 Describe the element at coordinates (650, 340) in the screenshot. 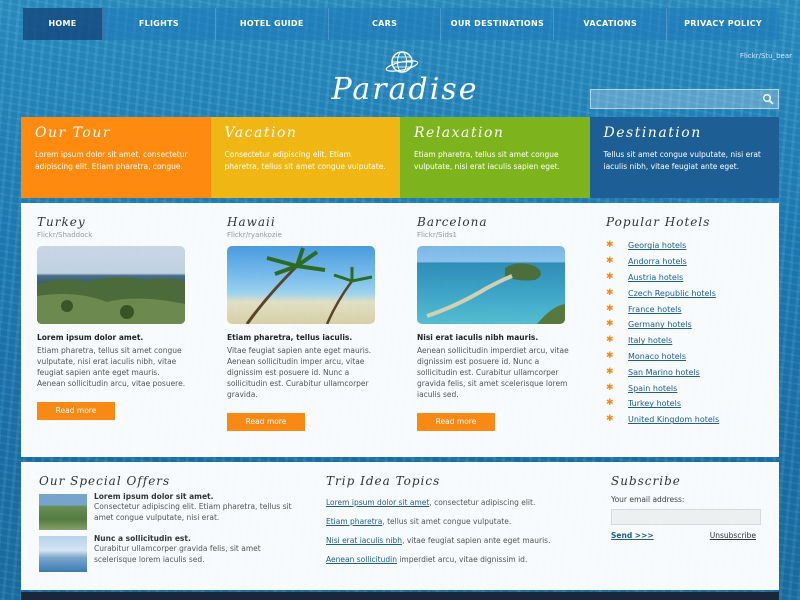

I see `hotel-link: Italy hotels` at that location.